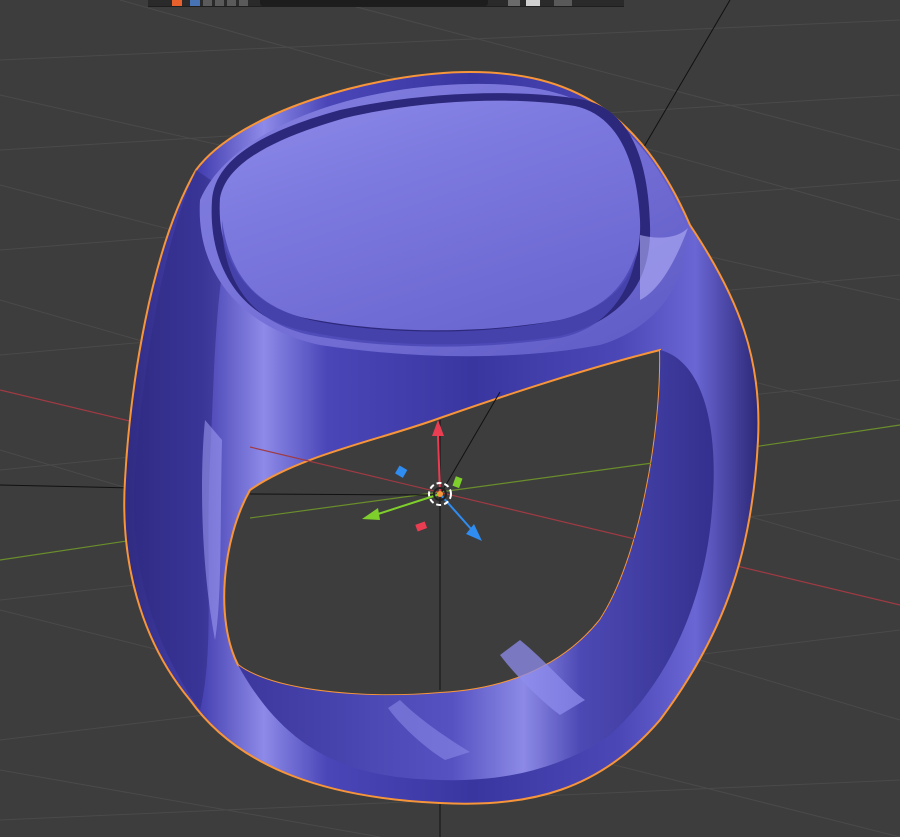  Describe the element at coordinates (514, 3) in the screenshot. I see `gizmo-toggle-icon` at that location.